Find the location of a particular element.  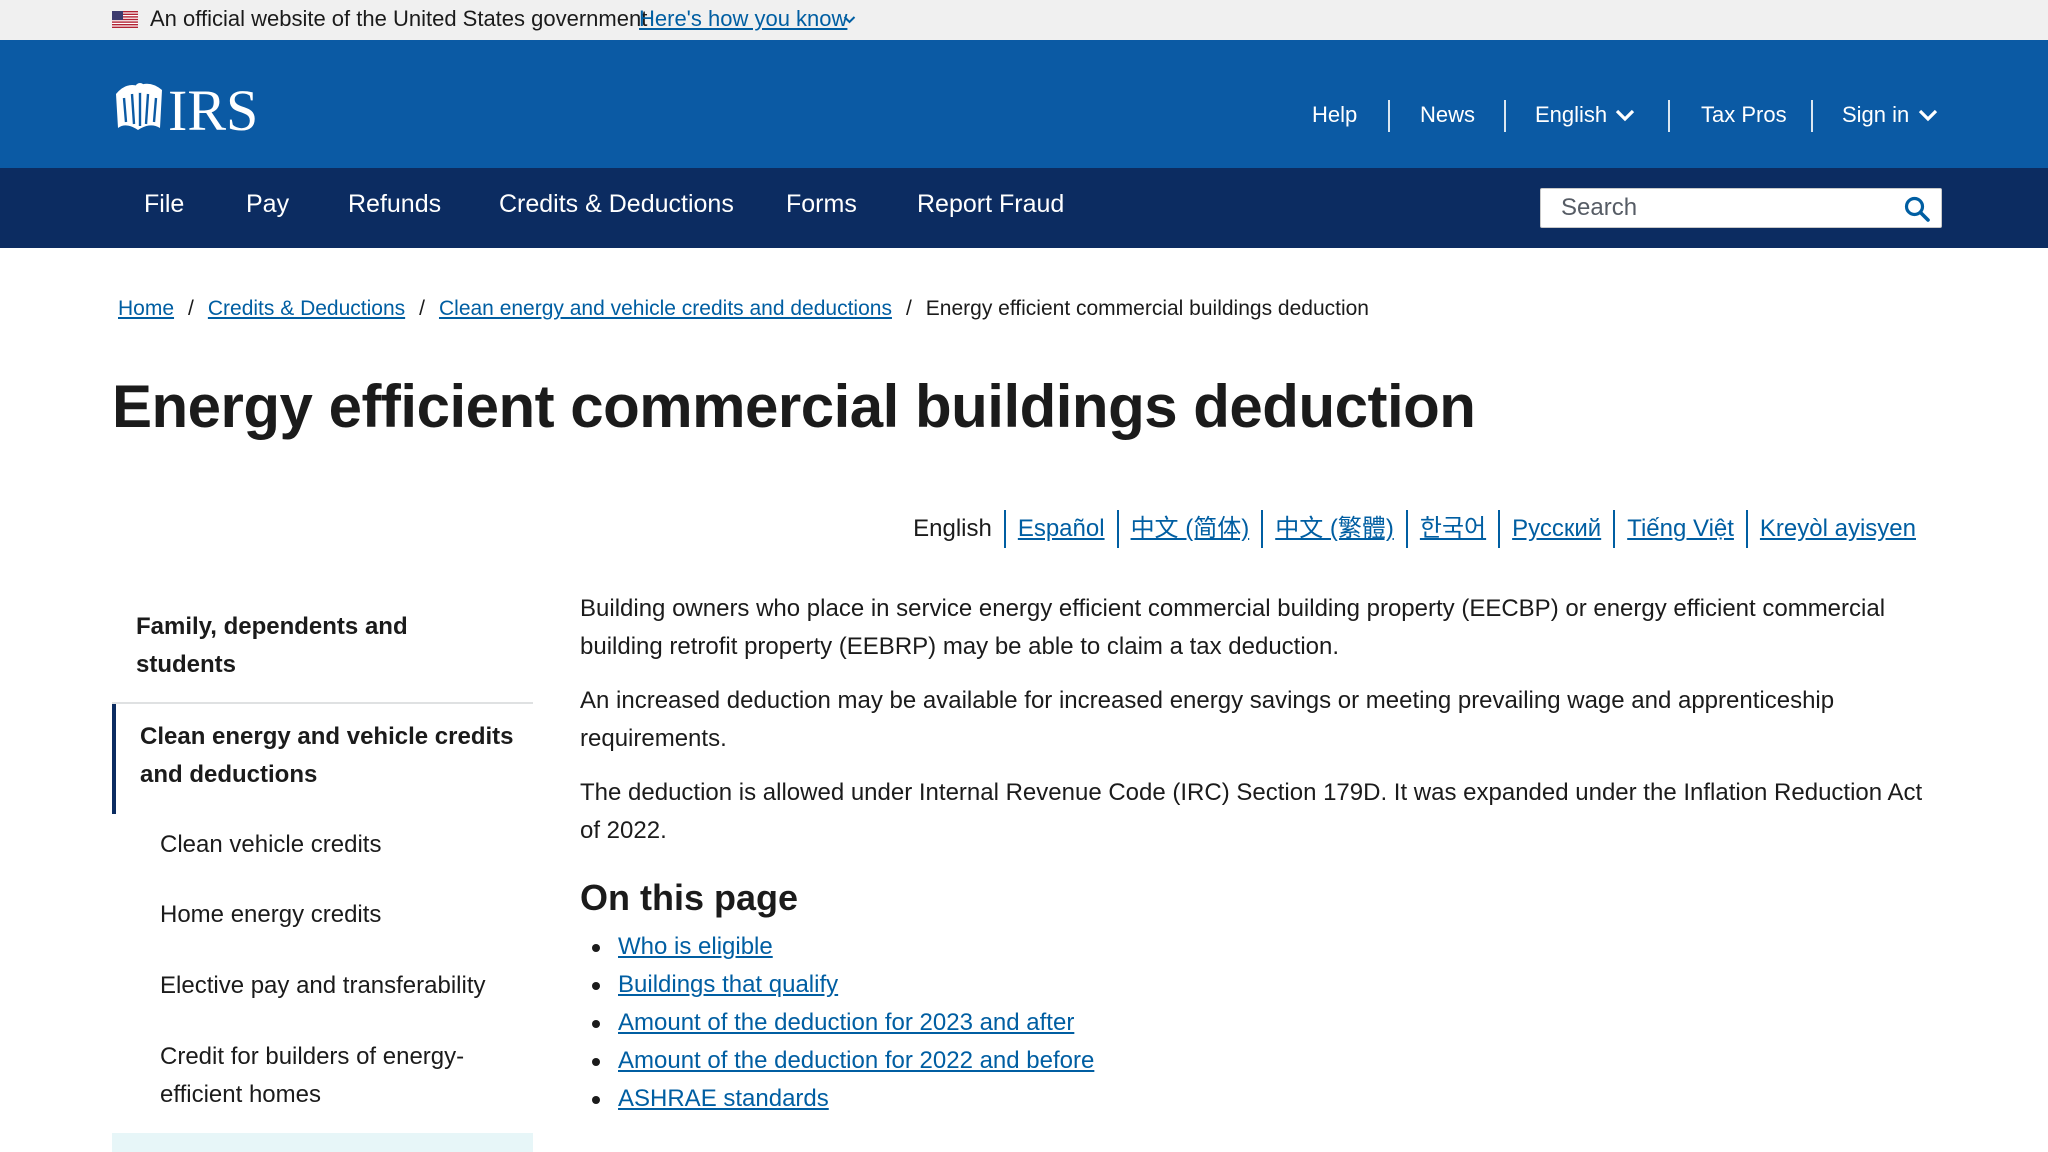

irs-logo: IRS is located at coordinates (197, 108).